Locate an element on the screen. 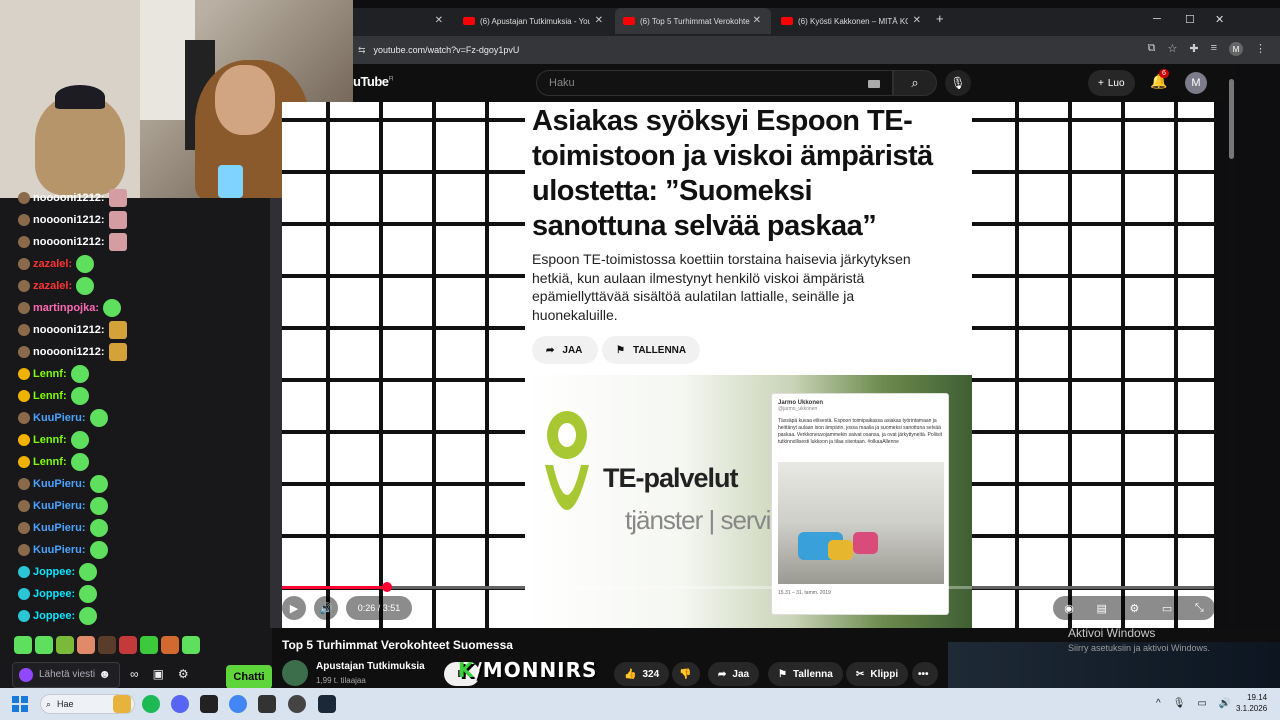 The image size is (1280, 720). profile-avatar: M is located at coordinates (1236, 49).